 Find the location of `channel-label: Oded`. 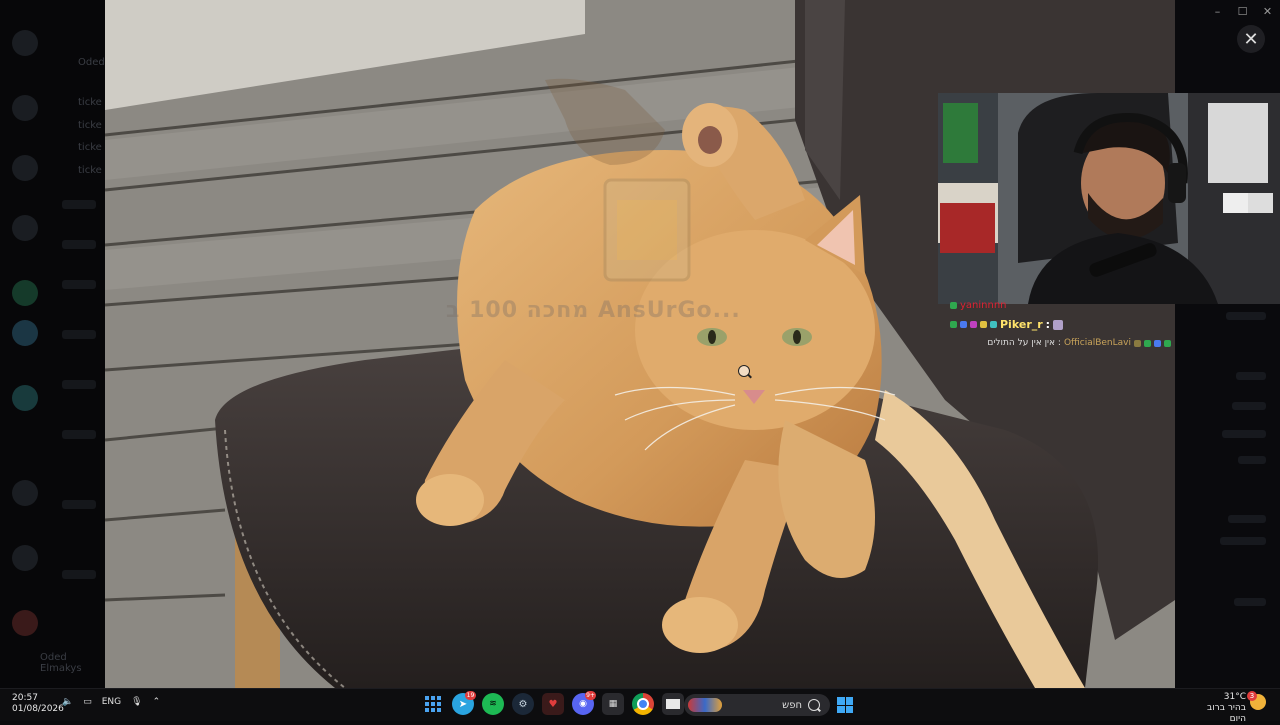

channel-label: Oded is located at coordinates (91, 62).